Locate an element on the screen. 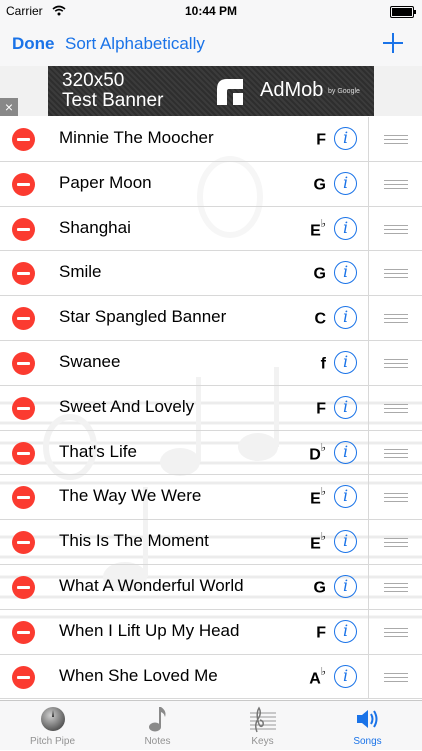 The image size is (422, 751). speaker-icon is located at coordinates (367, 719).